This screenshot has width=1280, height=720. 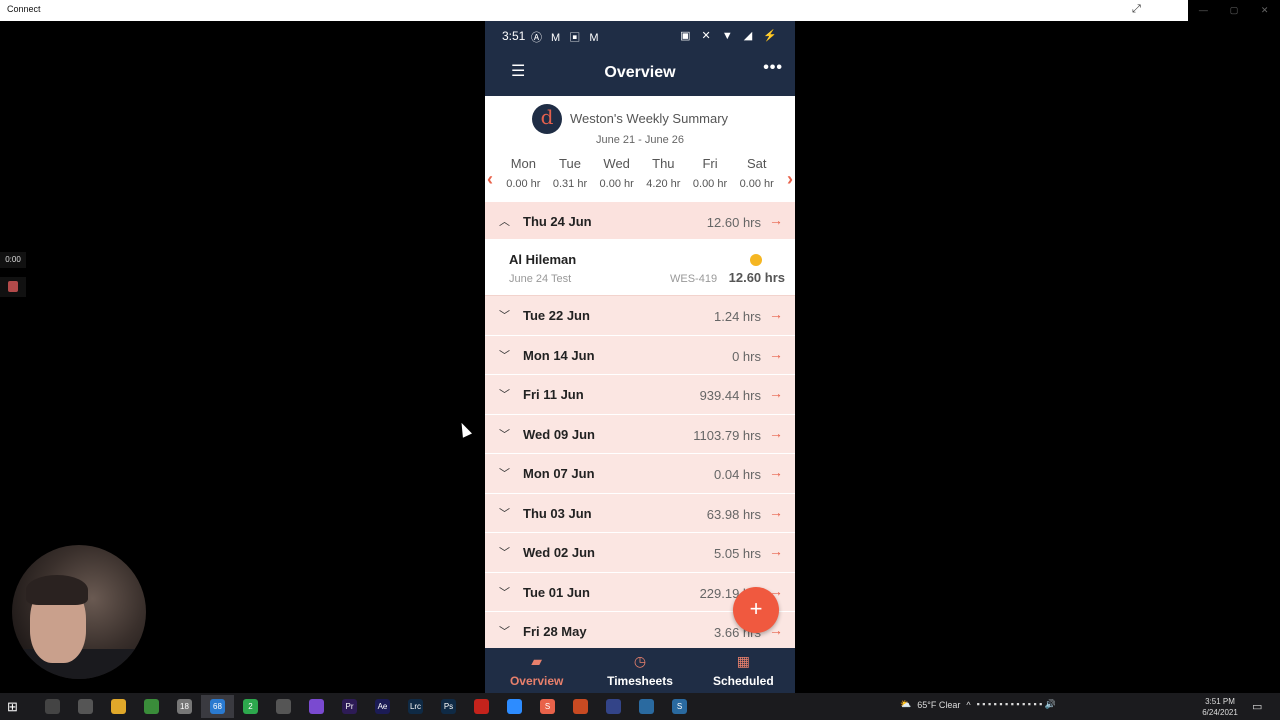 I want to click on lightroom-icon: Lrc, so click(x=415, y=706).